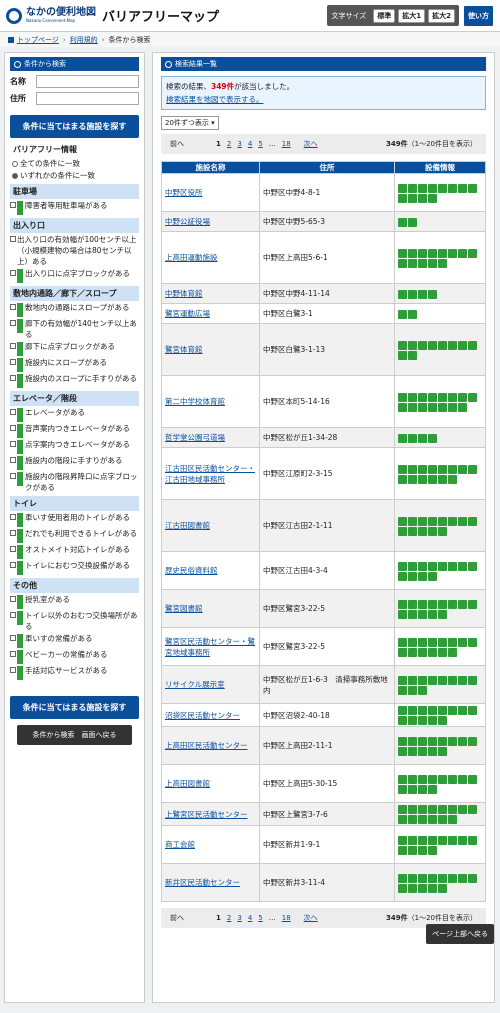 The height and width of the screenshot is (1013, 500). I want to click on back-to-search-button: 条件から検索 画面へ戻る, so click(74, 735).